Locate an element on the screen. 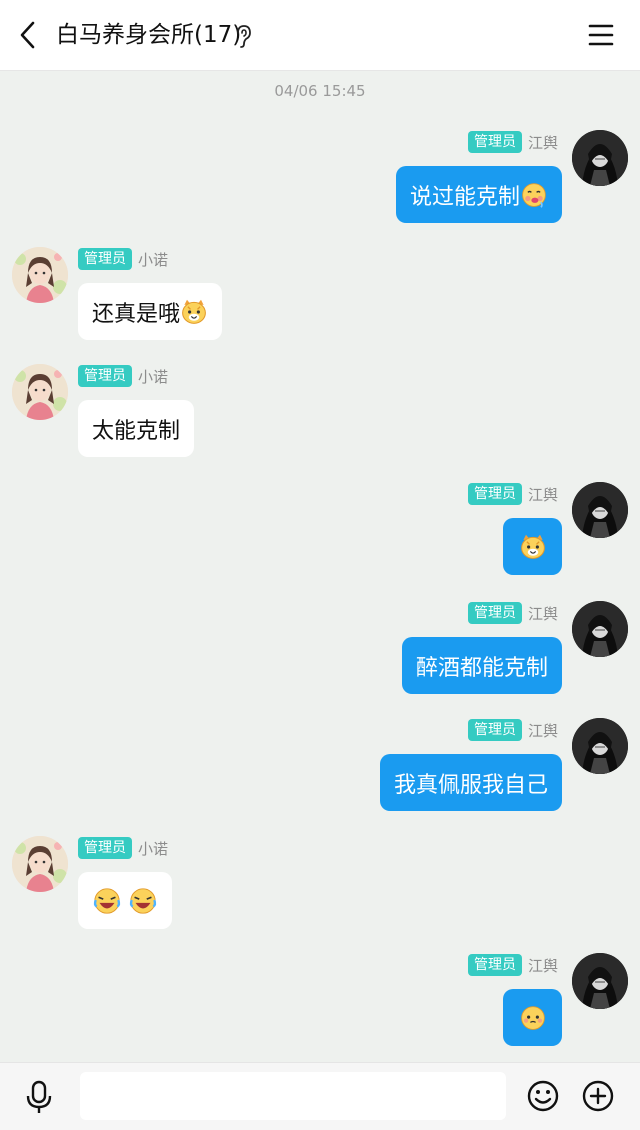 This screenshot has height=1130, width=640. chat-header: 白马养身会所(17) is located at coordinates (320, 35).